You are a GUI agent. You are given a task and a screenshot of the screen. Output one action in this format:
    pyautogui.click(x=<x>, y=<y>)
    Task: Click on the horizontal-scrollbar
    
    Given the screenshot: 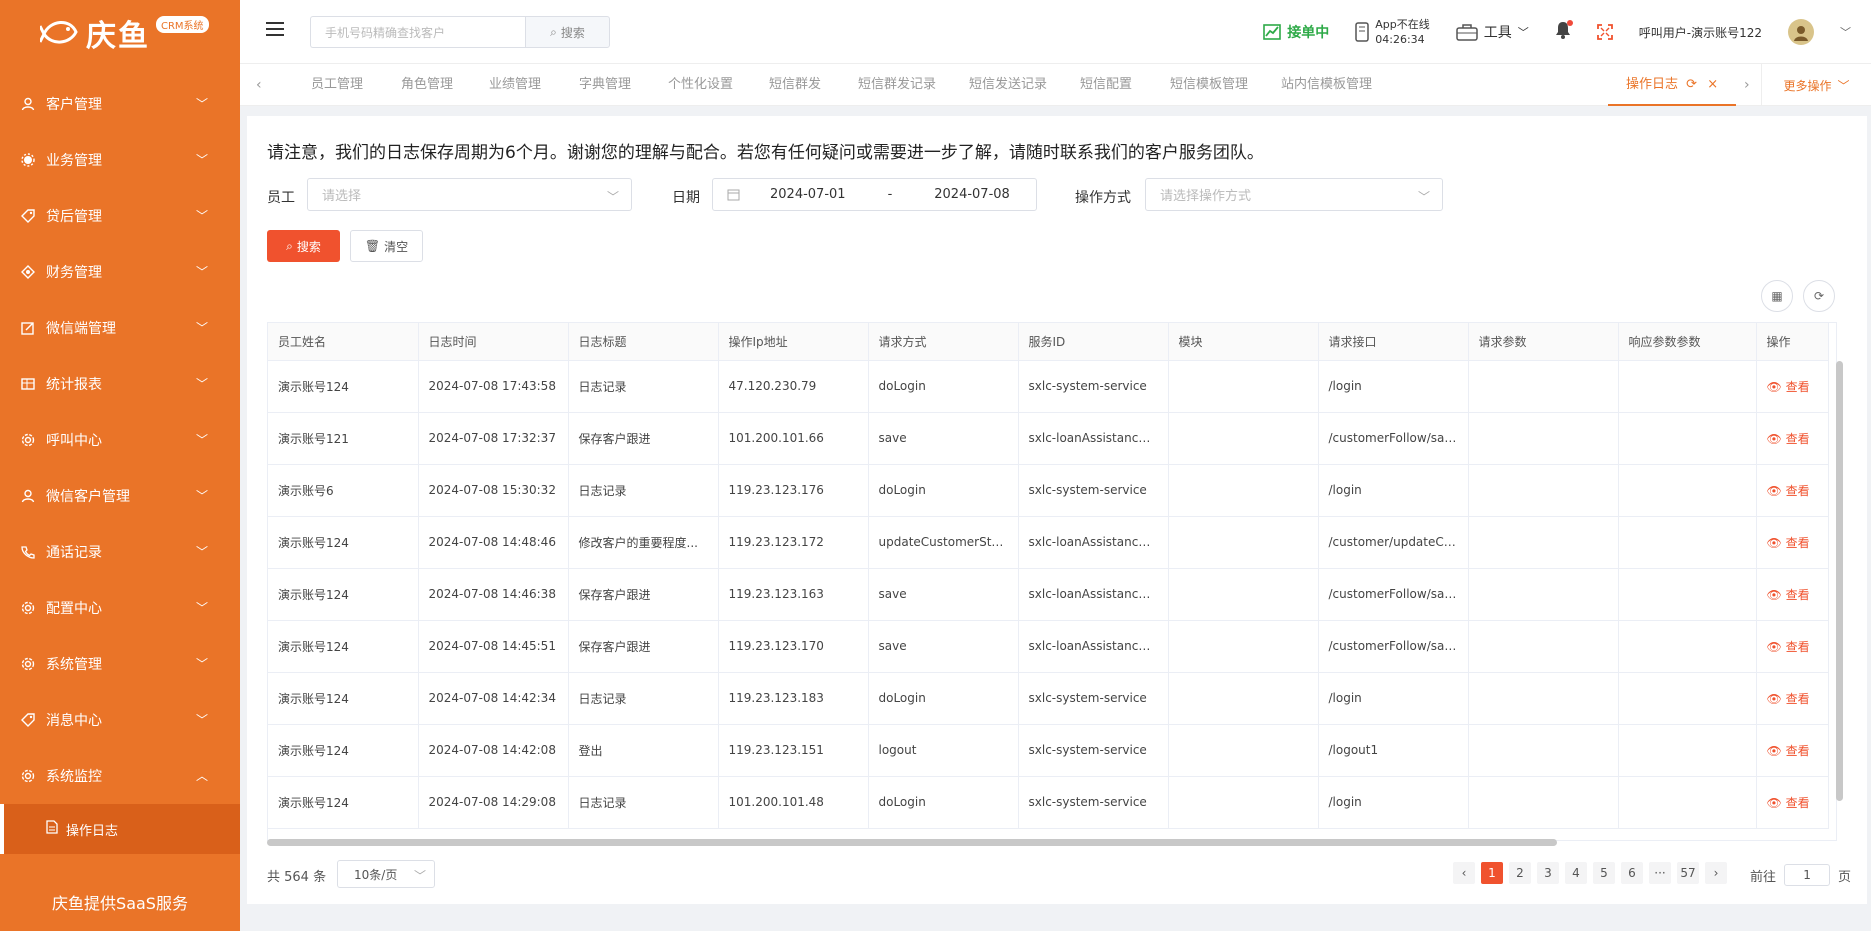 What is the action you would take?
    pyautogui.click(x=912, y=842)
    